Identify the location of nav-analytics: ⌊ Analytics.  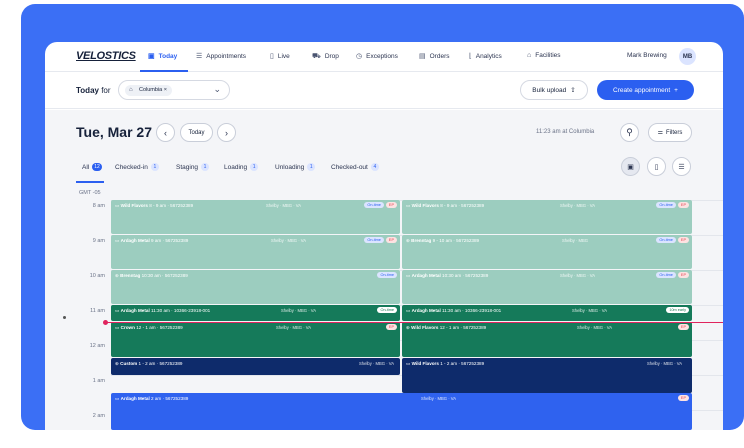
(485, 56).